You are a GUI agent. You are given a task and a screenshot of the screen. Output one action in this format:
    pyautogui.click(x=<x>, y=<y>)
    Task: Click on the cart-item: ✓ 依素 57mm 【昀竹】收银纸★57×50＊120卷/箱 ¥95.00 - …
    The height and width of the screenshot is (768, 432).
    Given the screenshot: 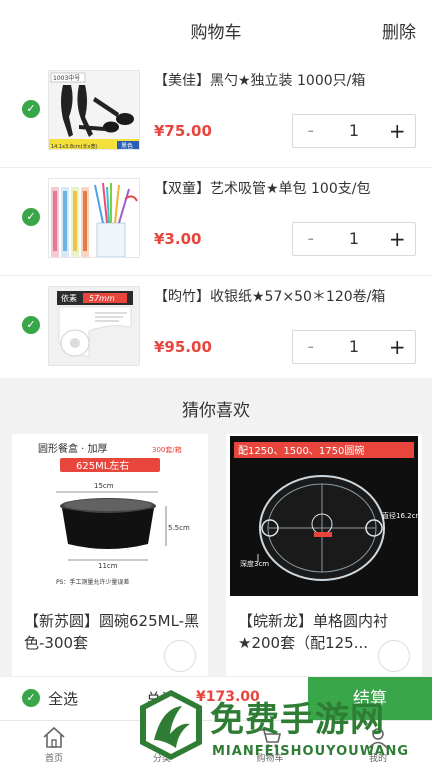 What is the action you would take?
    pyautogui.click(x=216, y=330)
    